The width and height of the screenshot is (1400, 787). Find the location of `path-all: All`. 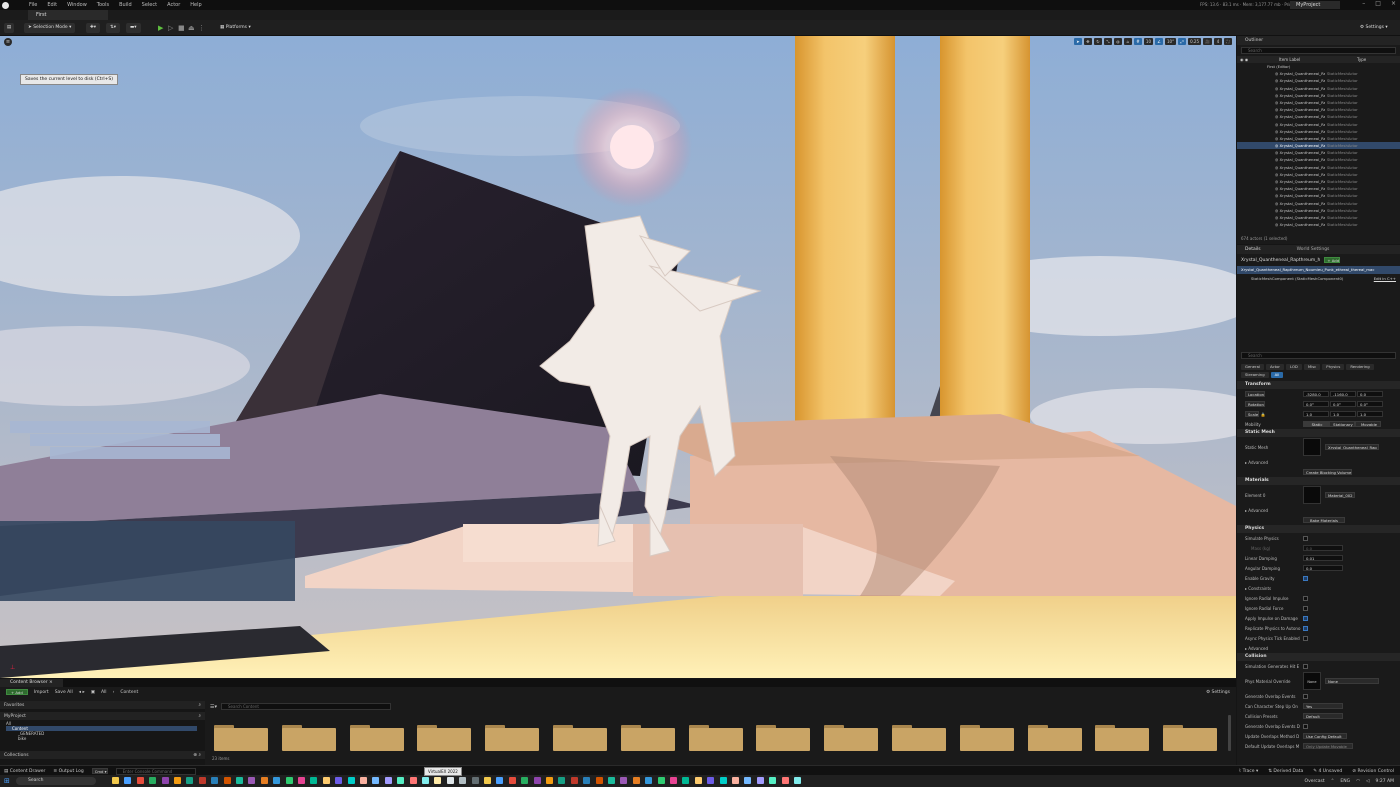

path-all: All is located at coordinates (104, 692).